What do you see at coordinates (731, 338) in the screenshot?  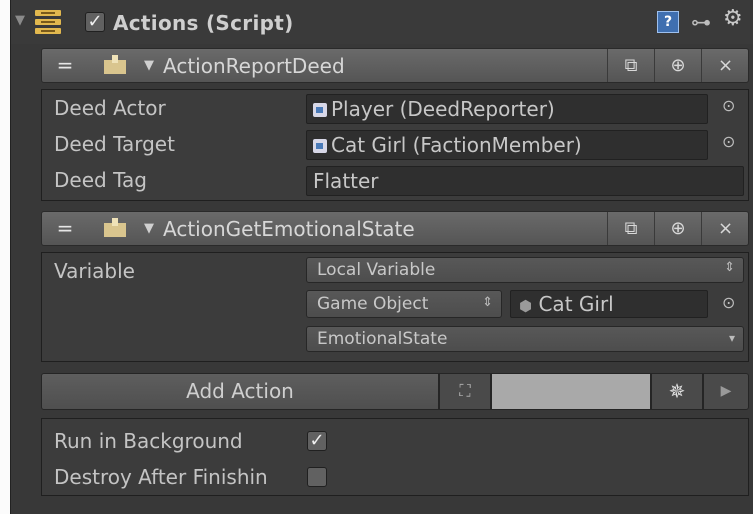 I see `chevron-down-icon: ▾` at bounding box center [731, 338].